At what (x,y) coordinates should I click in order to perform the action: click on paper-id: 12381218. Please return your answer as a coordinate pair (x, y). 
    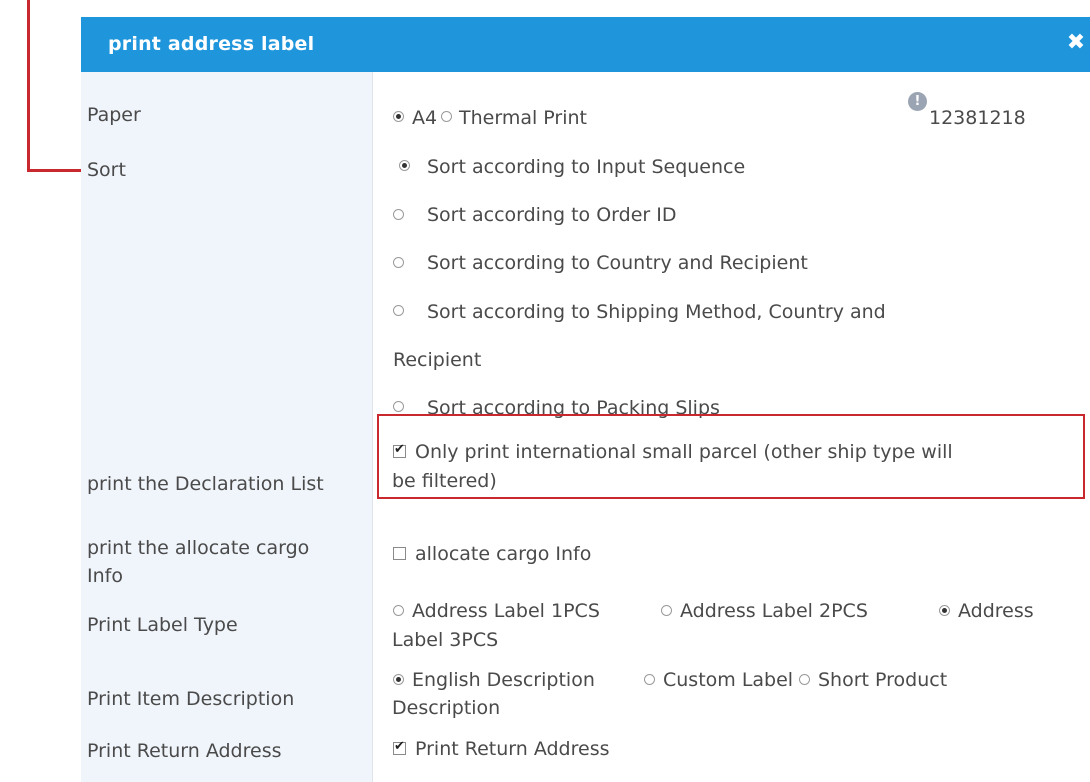
    Looking at the image, I should click on (977, 118).